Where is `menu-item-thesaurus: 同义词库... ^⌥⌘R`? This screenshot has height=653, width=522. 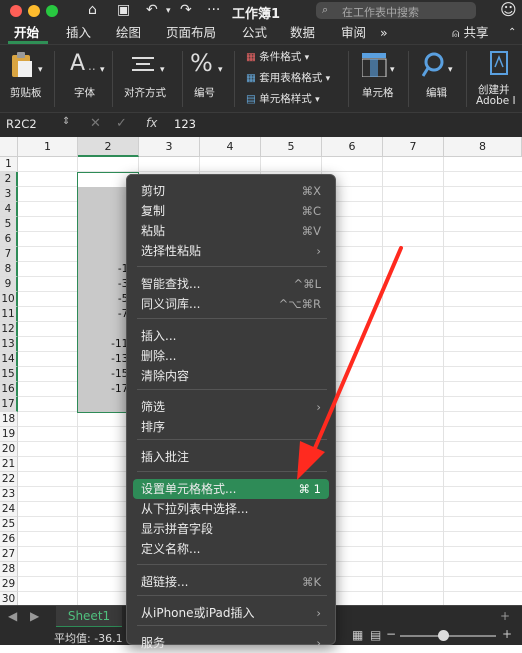 menu-item-thesaurus: 同义词库... ^⌥⌘R is located at coordinates (231, 304).